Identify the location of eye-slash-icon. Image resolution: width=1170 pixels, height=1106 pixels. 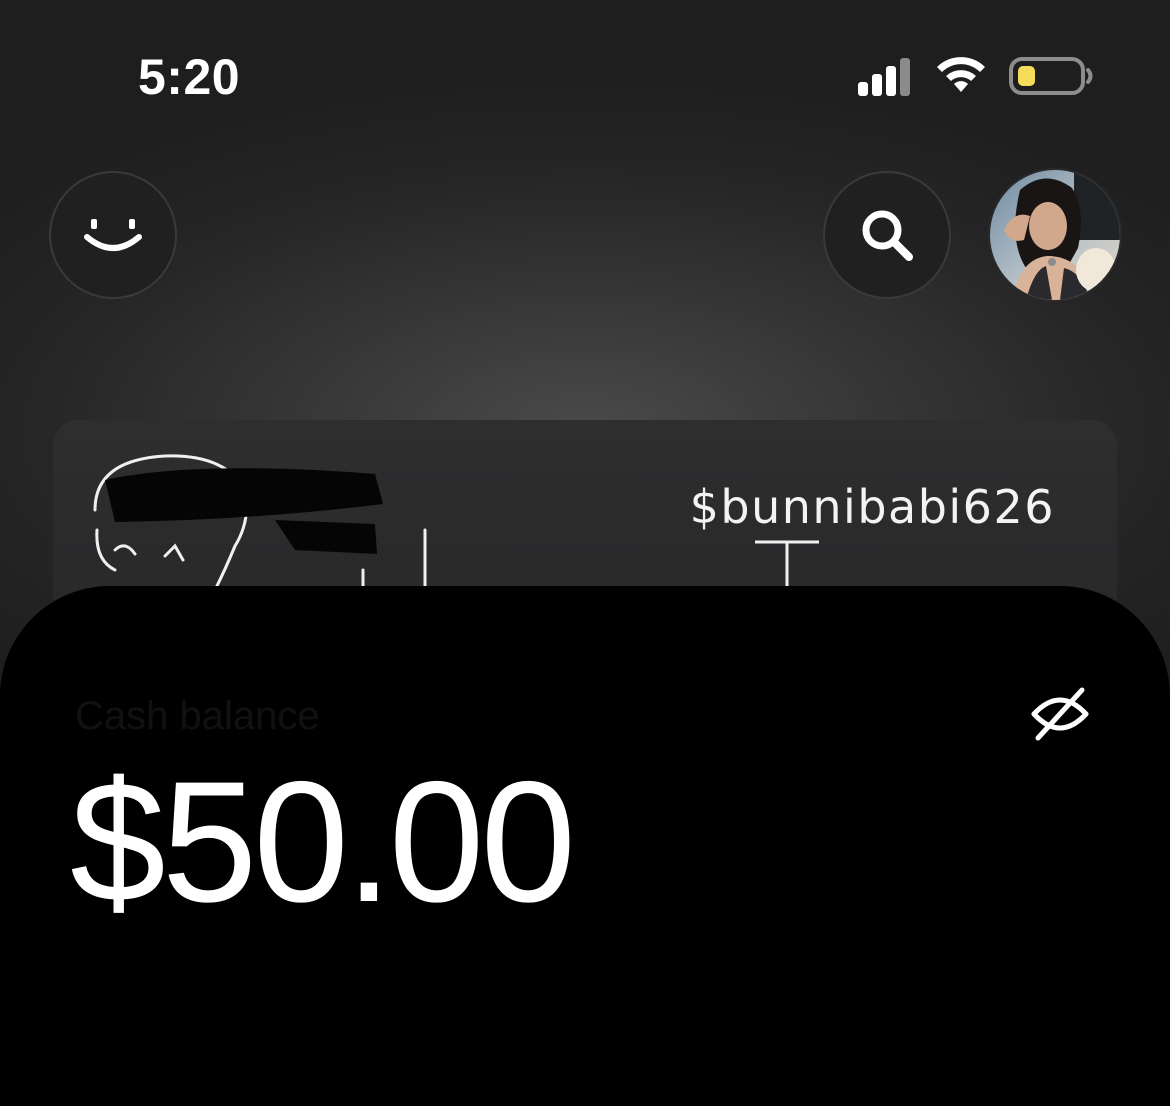
(1060, 714).